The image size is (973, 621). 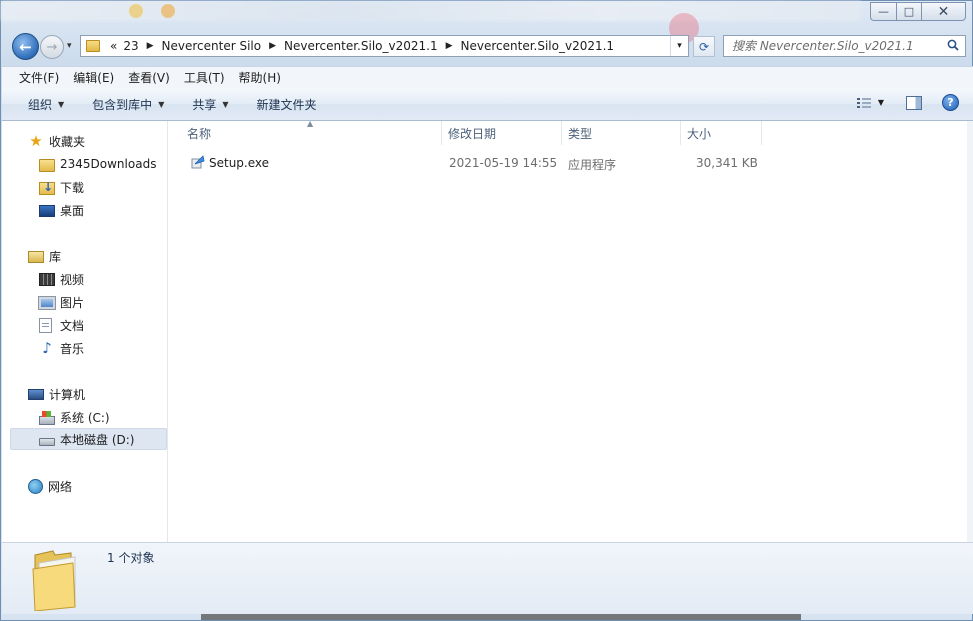 What do you see at coordinates (472, 133) in the screenshot?
I see `column-header-label: 修改日期` at bounding box center [472, 133].